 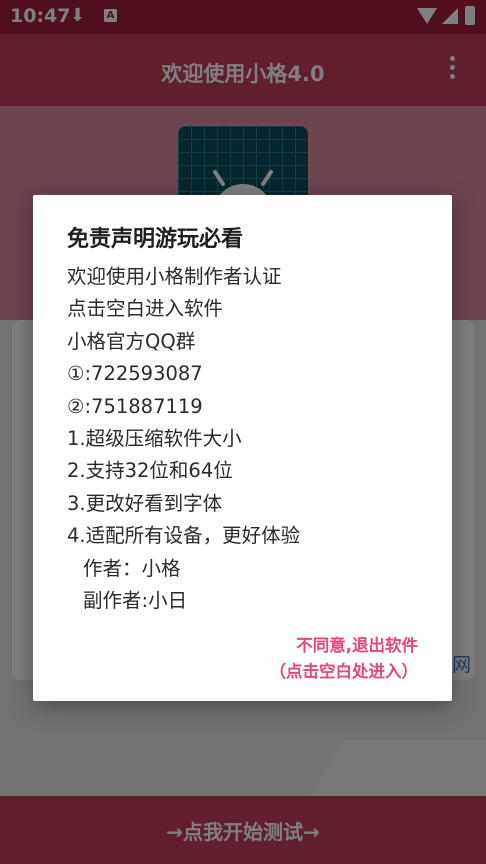 What do you see at coordinates (132, 568) in the screenshot?
I see `dialog-author: 作者：小格` at bounding box center [132, 568].